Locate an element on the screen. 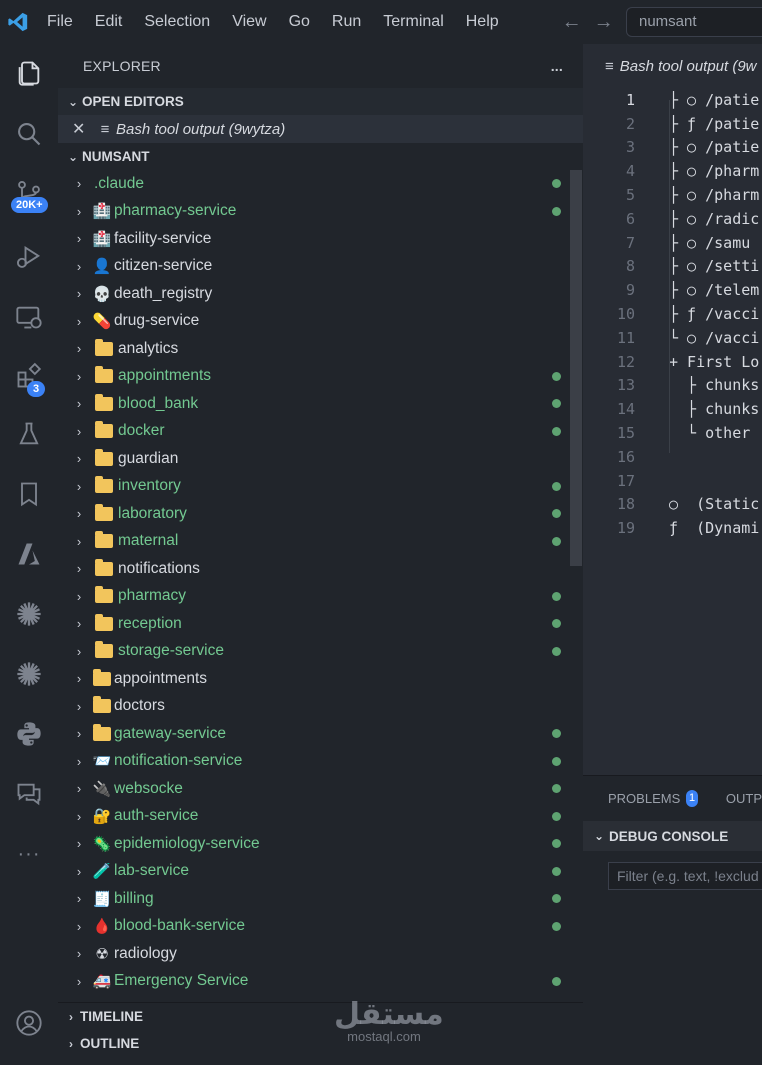  debug-console-header: ⌄ DEBUG CONSOLE is located at coordinates (672, 836).